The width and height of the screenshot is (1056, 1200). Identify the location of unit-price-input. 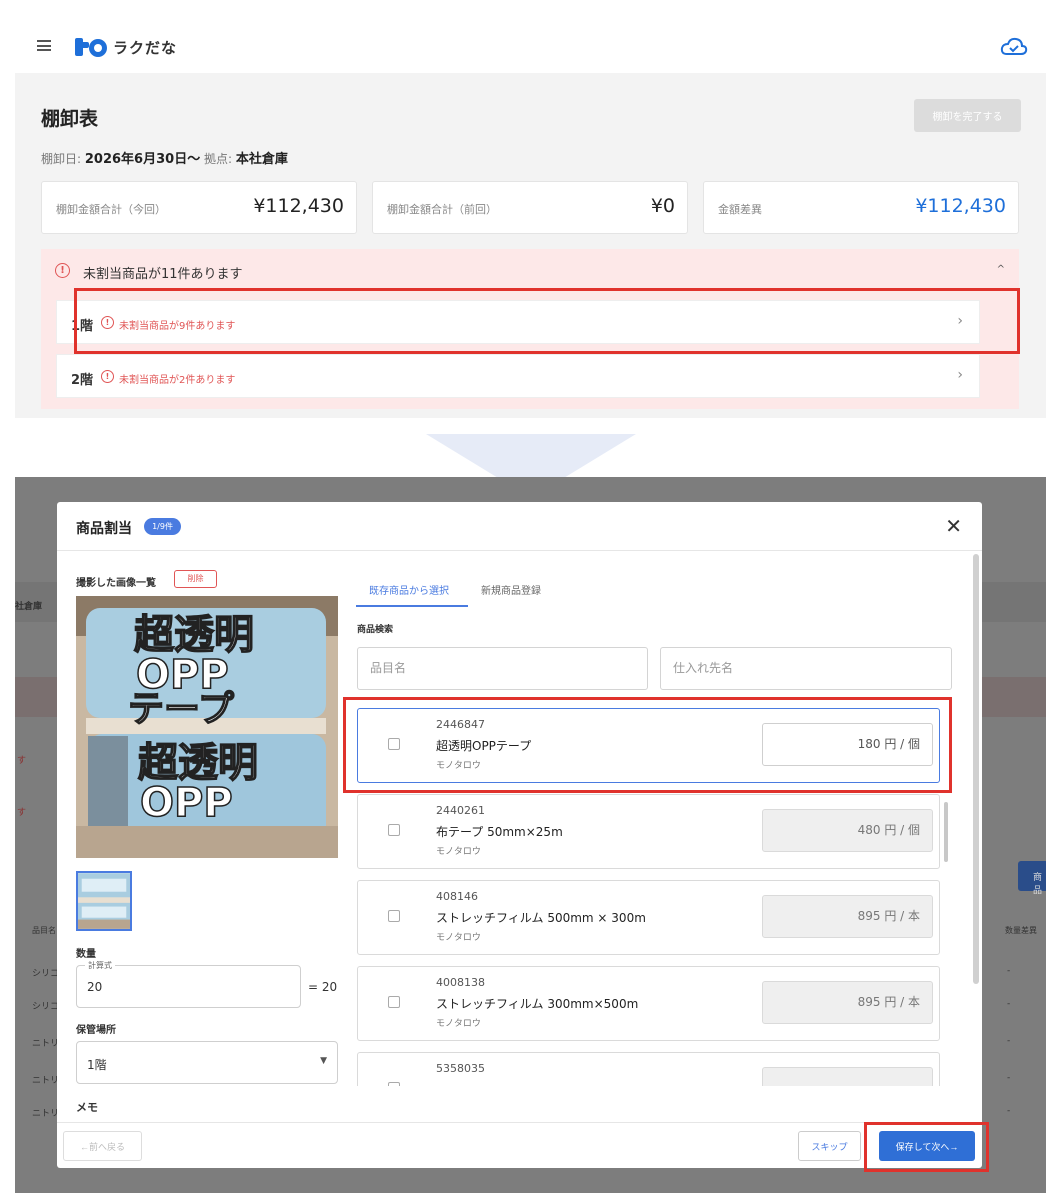
(847, 1076).